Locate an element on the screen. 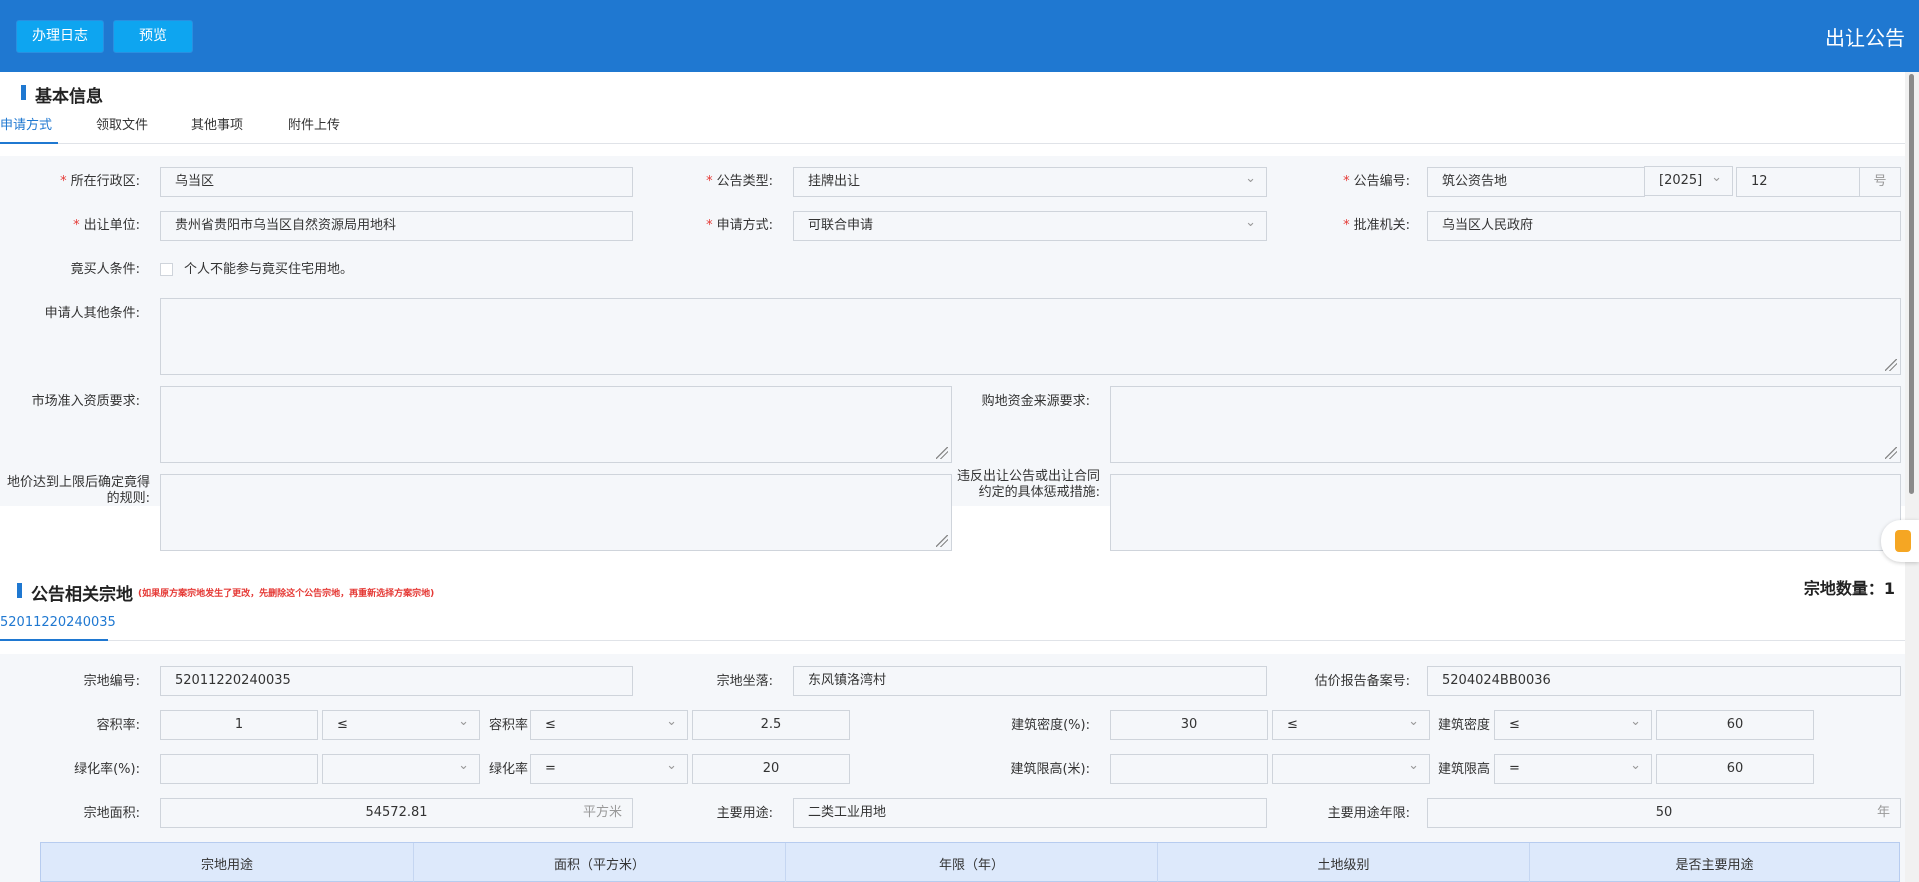 The width and height of the screenshot is (1919, 882). density-op1-select: ≤ is located at coordinates (1351, 725).